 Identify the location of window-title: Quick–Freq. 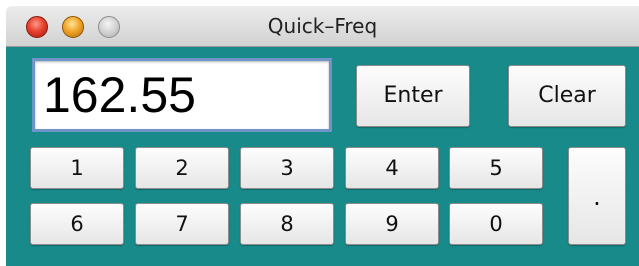
(322, 26).